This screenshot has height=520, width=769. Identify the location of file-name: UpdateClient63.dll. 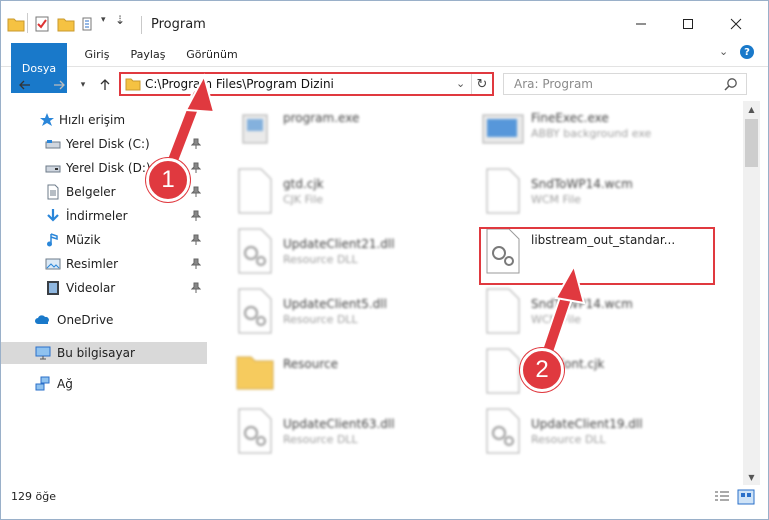
(339, 424).